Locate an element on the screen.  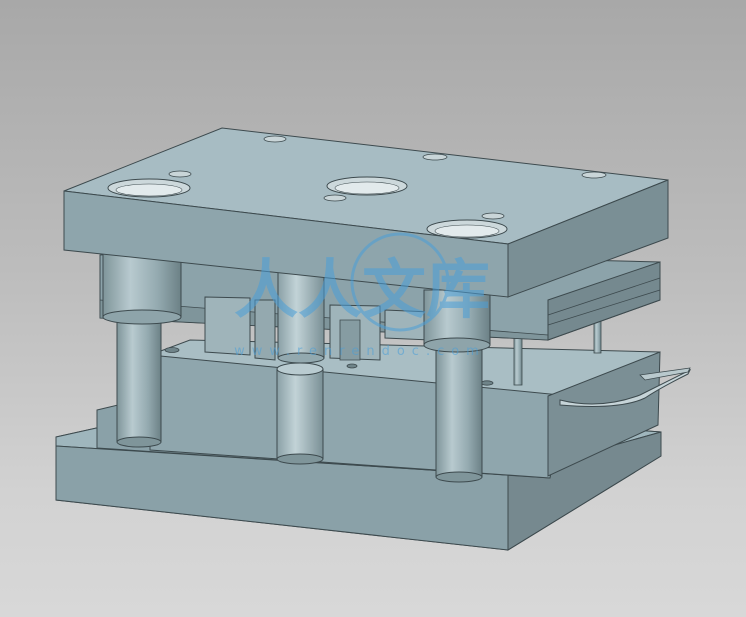
guide-post-center is located at coordinates (300, 413).